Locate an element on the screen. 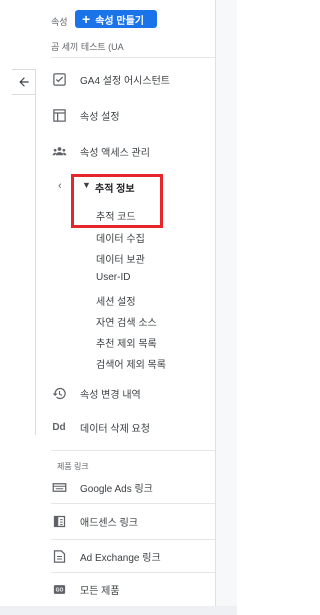 Image resolution: width=320 pixels, height=615 pixels. settings-window-icon is located at coordinates (59, 115).